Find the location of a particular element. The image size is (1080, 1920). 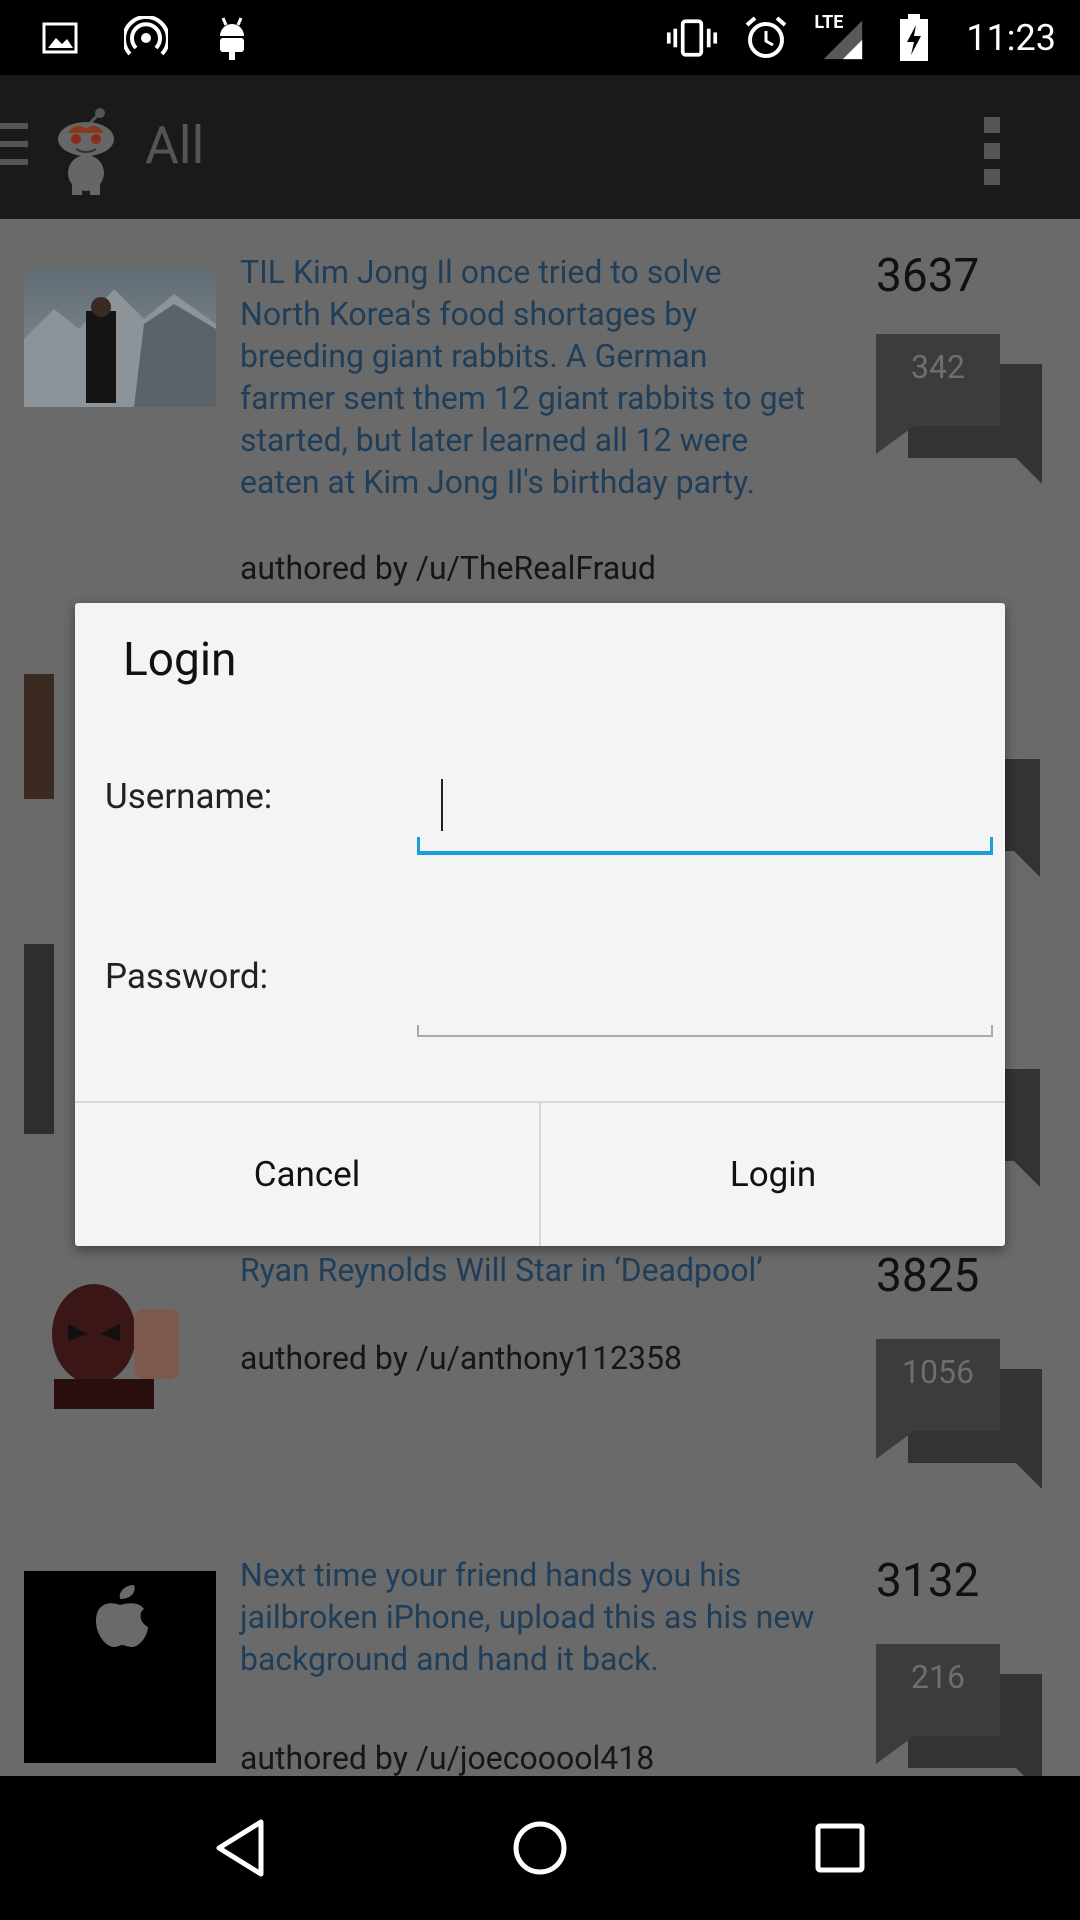

reddit-alien-logo is located at coordinates (86, 150).